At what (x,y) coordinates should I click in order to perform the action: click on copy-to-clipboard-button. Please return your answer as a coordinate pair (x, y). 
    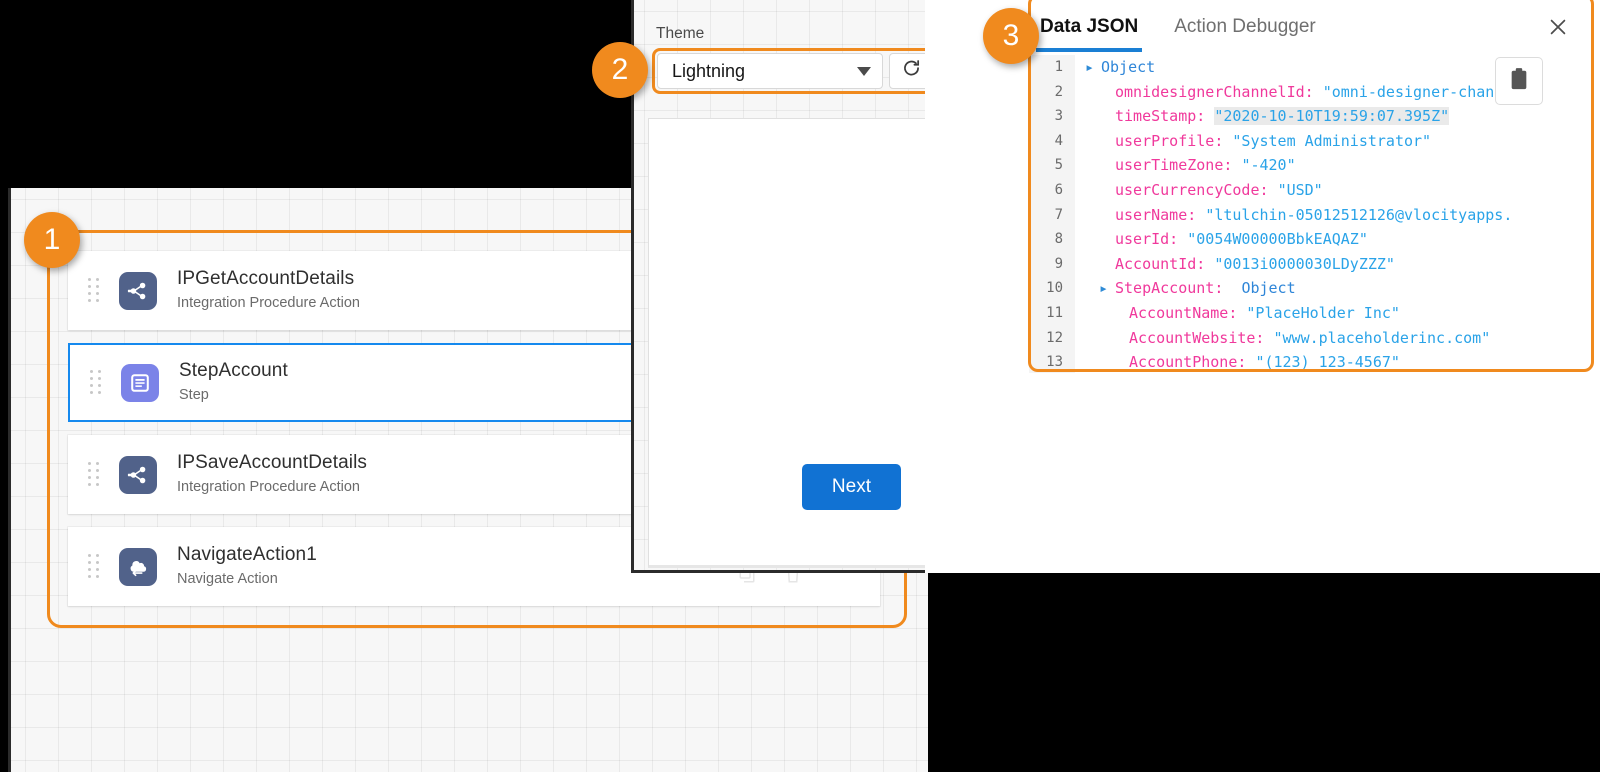
    Looking at the image, I should click on (1519, 81).